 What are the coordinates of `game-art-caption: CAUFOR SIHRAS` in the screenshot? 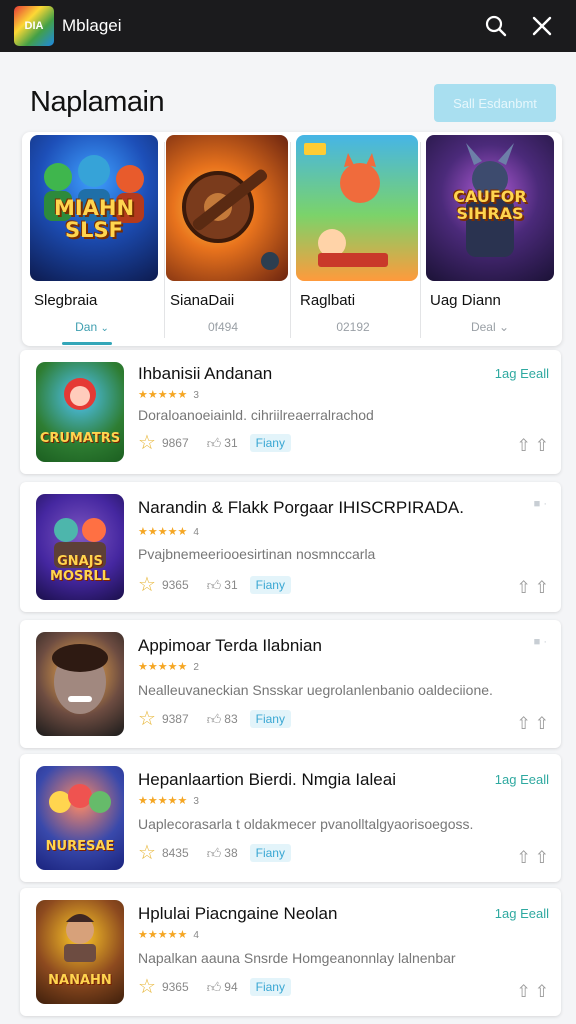 It's located at (490, 205).